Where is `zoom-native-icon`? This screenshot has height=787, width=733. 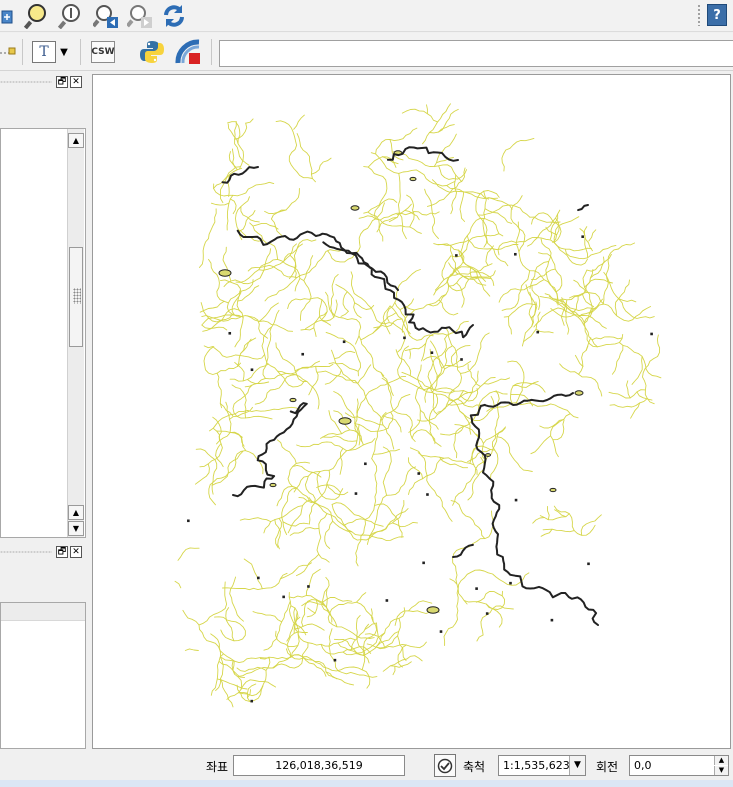 zoom-native-icon is located at coordinates (70, 16).